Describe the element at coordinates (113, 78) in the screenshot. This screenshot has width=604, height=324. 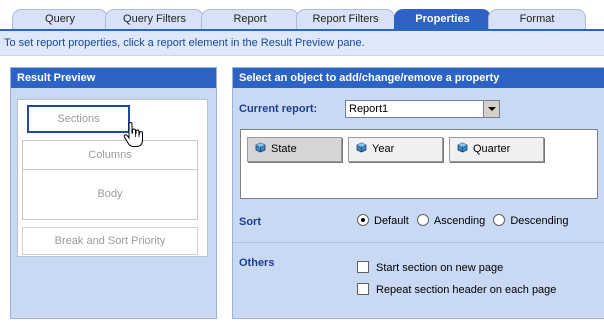
I see `result-preview-title: Result Preview` at that location.